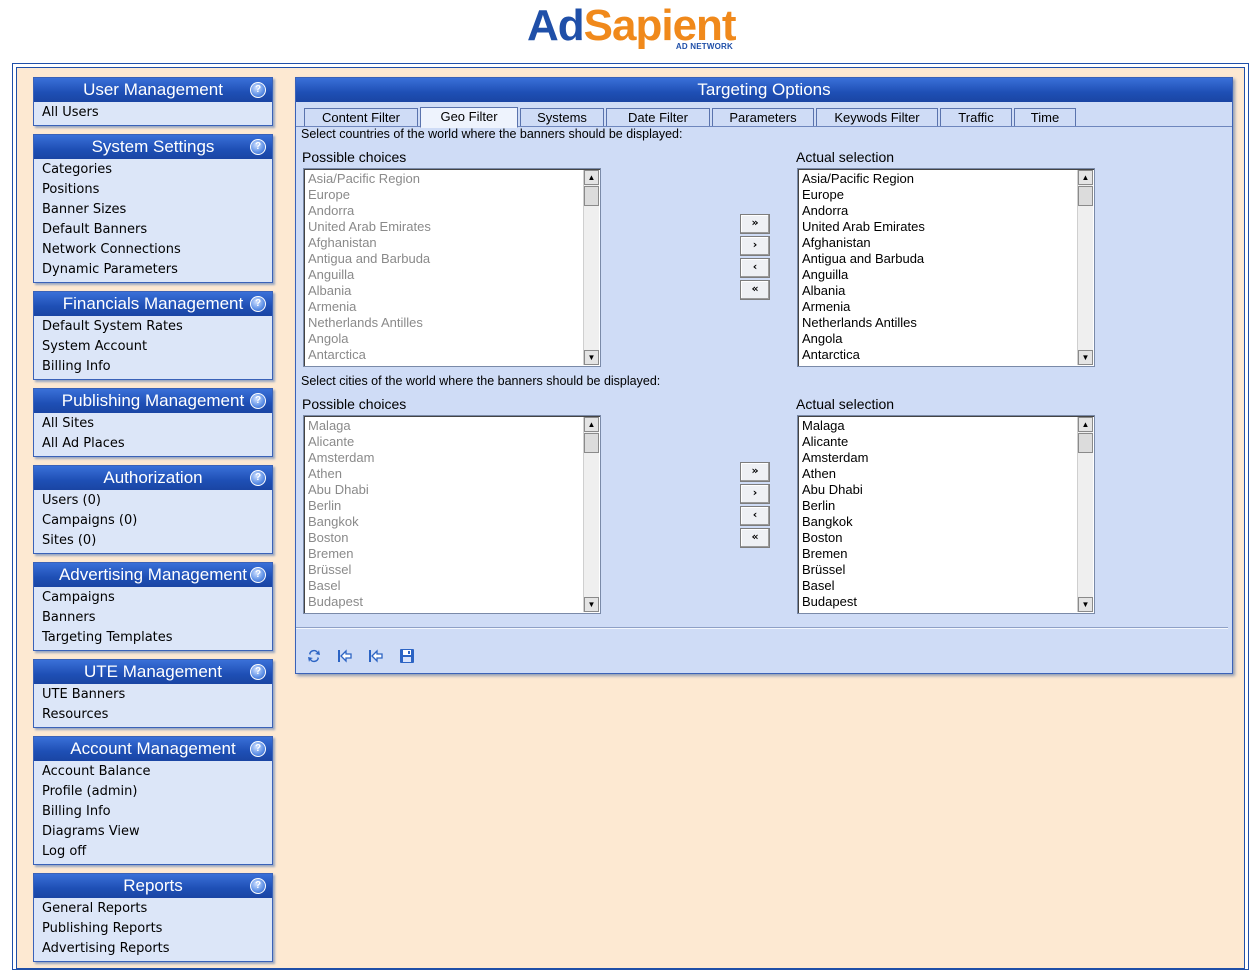 The image size is (1260, 970). Describe the element at coordinates (755, 268) in the screenshot. I see `remove-country-button: ‹` at that location.